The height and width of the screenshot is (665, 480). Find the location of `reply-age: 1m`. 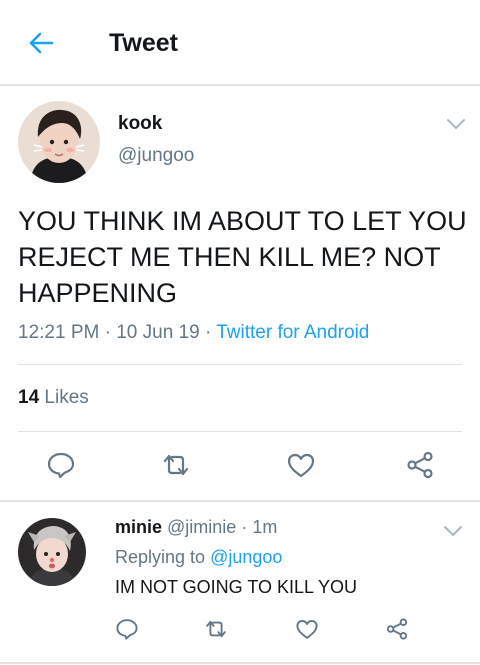

reply-age: 1m is located at coordinates (265, 527).